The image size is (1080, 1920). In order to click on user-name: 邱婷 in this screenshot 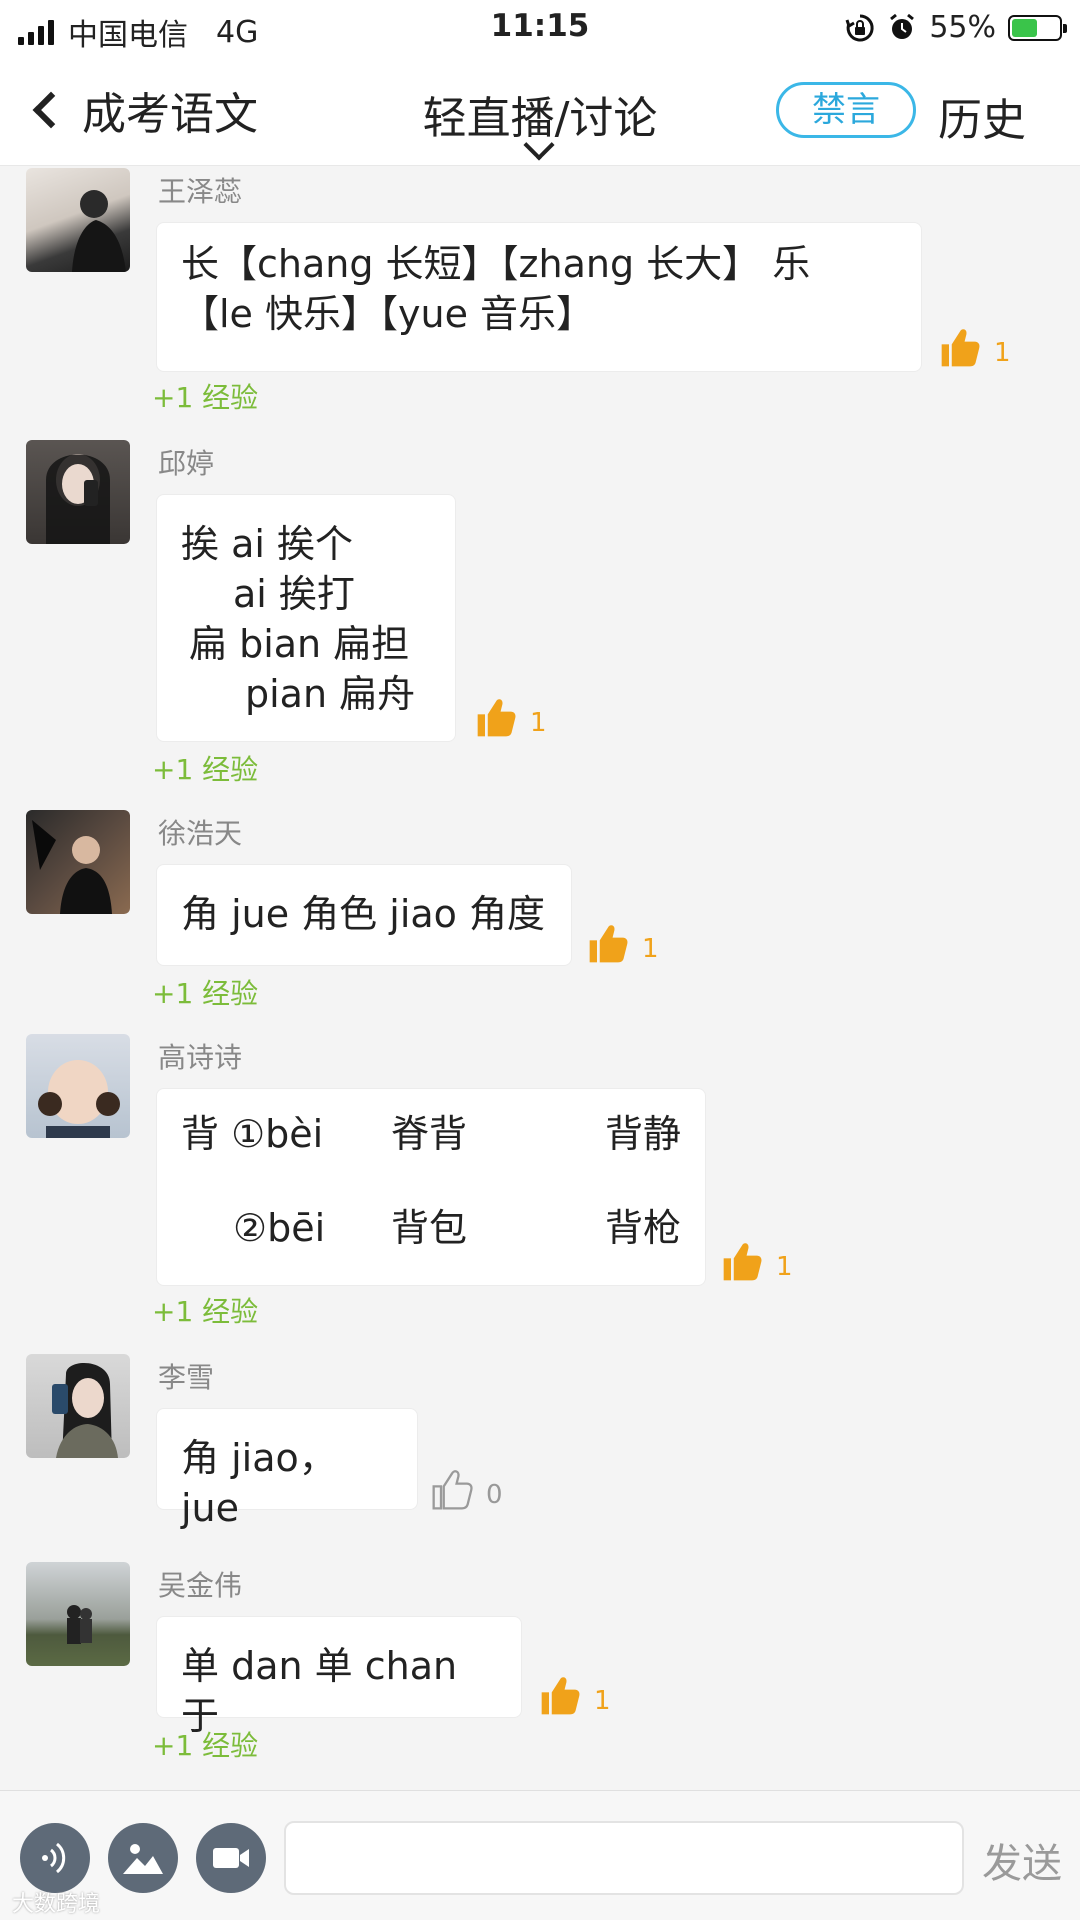, I will do `click(186, 463)`.